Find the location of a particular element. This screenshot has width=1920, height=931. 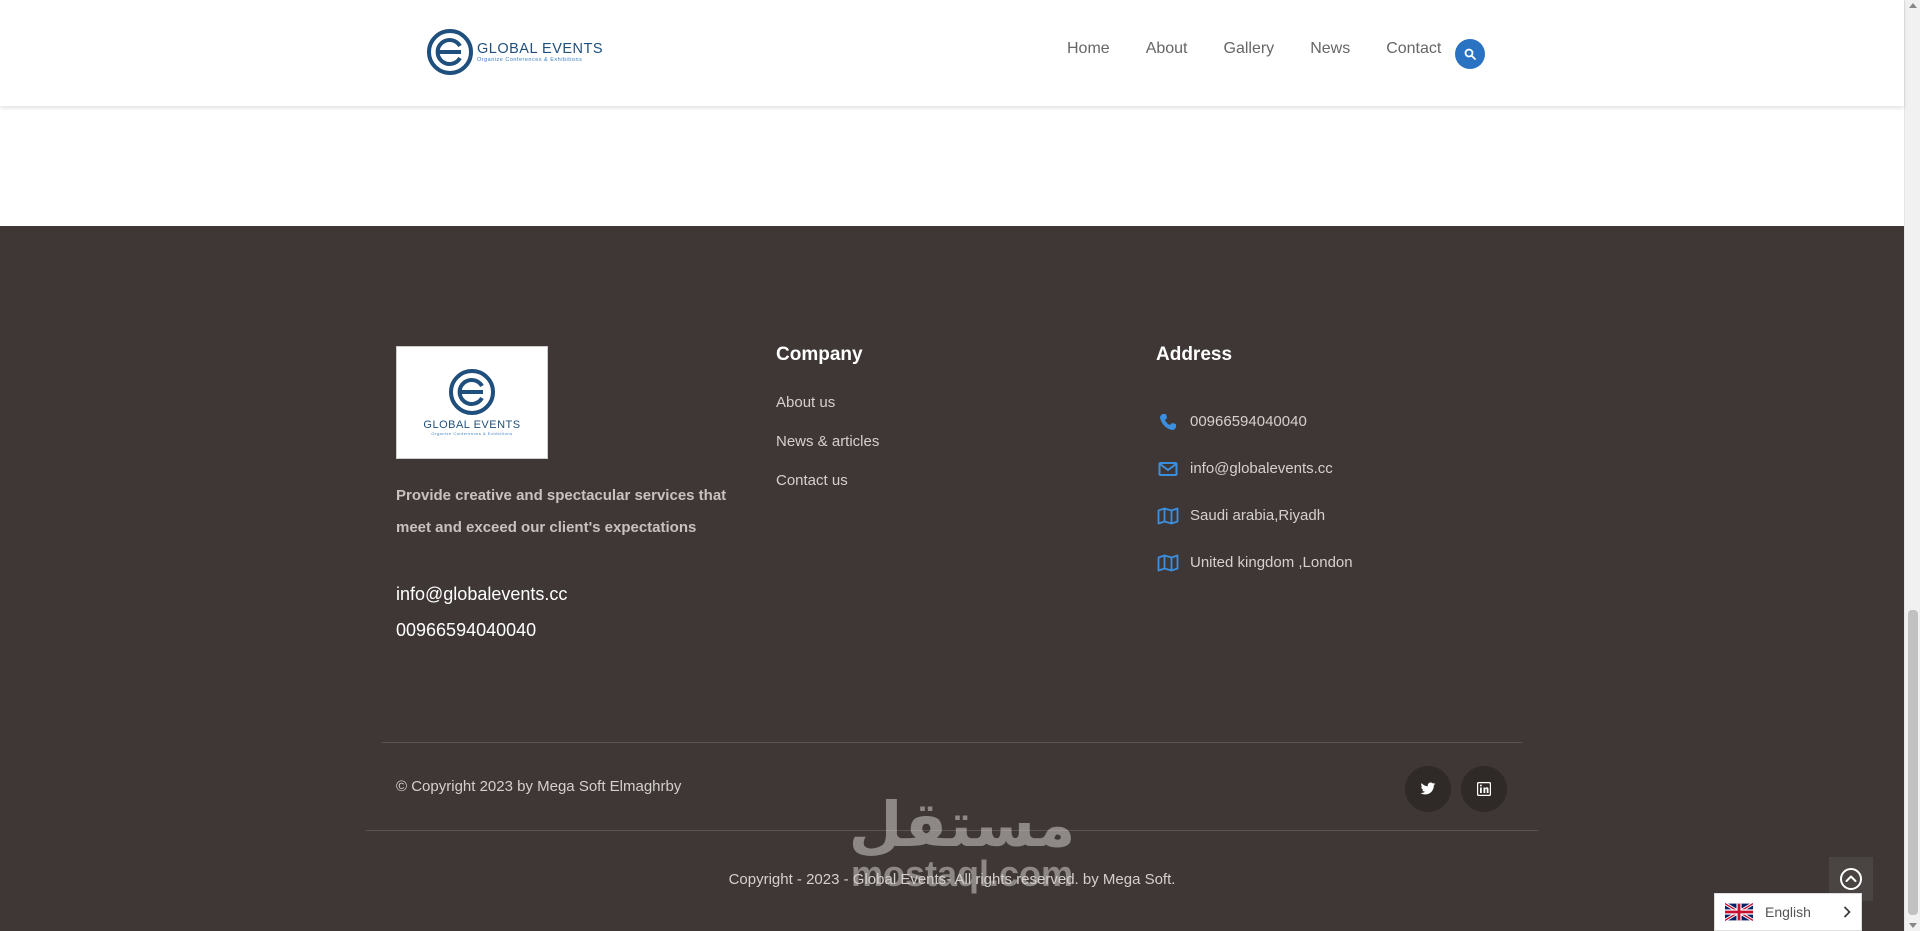

footer-logo-name: GLOBAL EVENTS is located at coordinates (472, 424).